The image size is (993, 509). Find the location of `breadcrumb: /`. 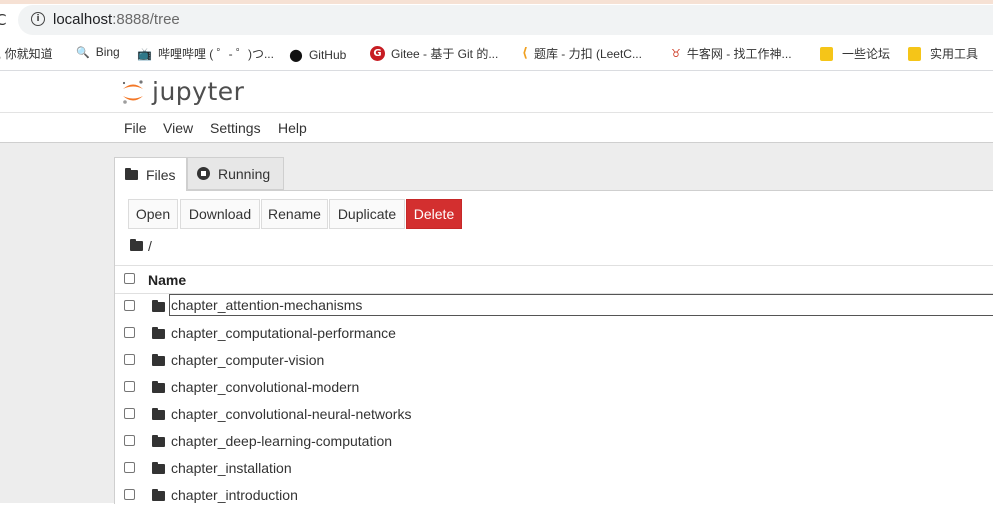

breadcrumb: / is located at coordinates (141, 246).